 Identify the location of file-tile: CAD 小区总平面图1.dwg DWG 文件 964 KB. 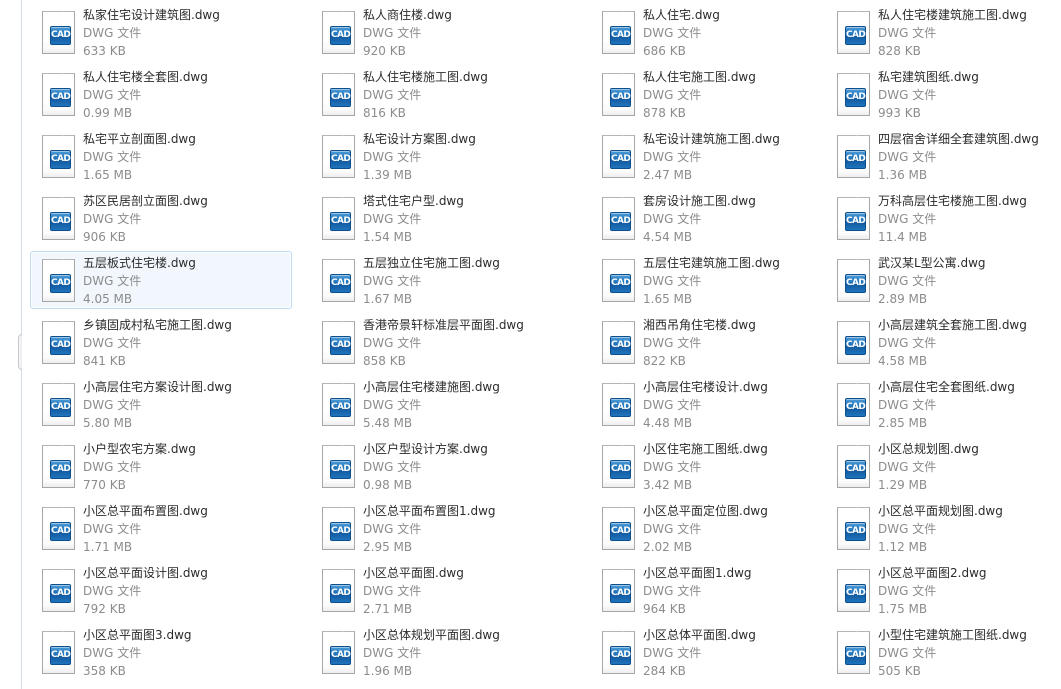
(721, 590).